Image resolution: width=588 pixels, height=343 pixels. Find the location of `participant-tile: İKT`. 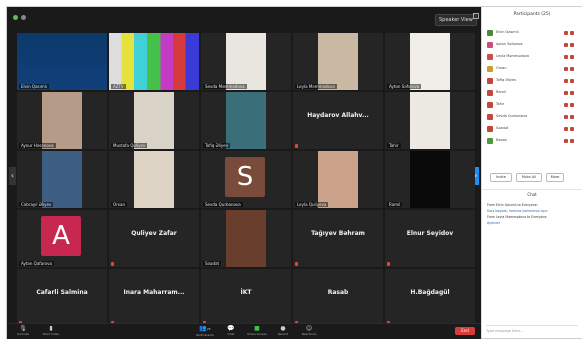

participant-tile: İKT is located at coordinates (246, 297).